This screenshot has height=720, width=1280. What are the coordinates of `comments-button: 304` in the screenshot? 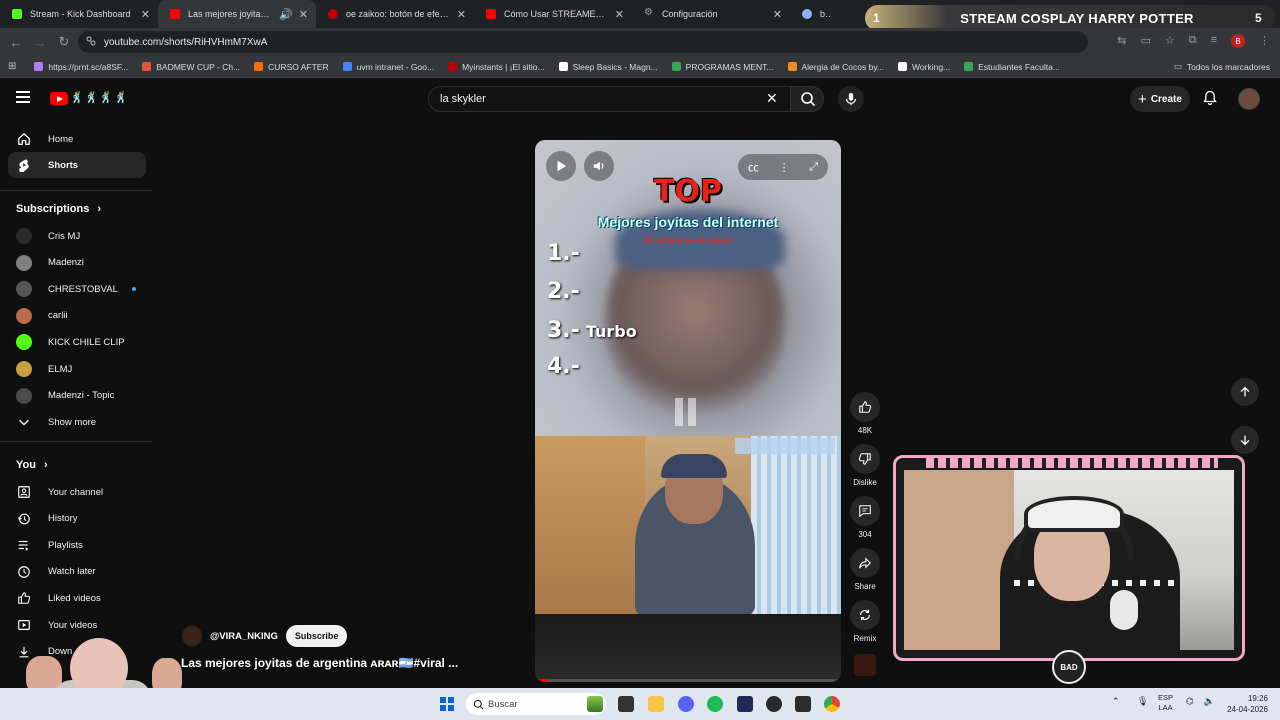 It's located at (865, 517).